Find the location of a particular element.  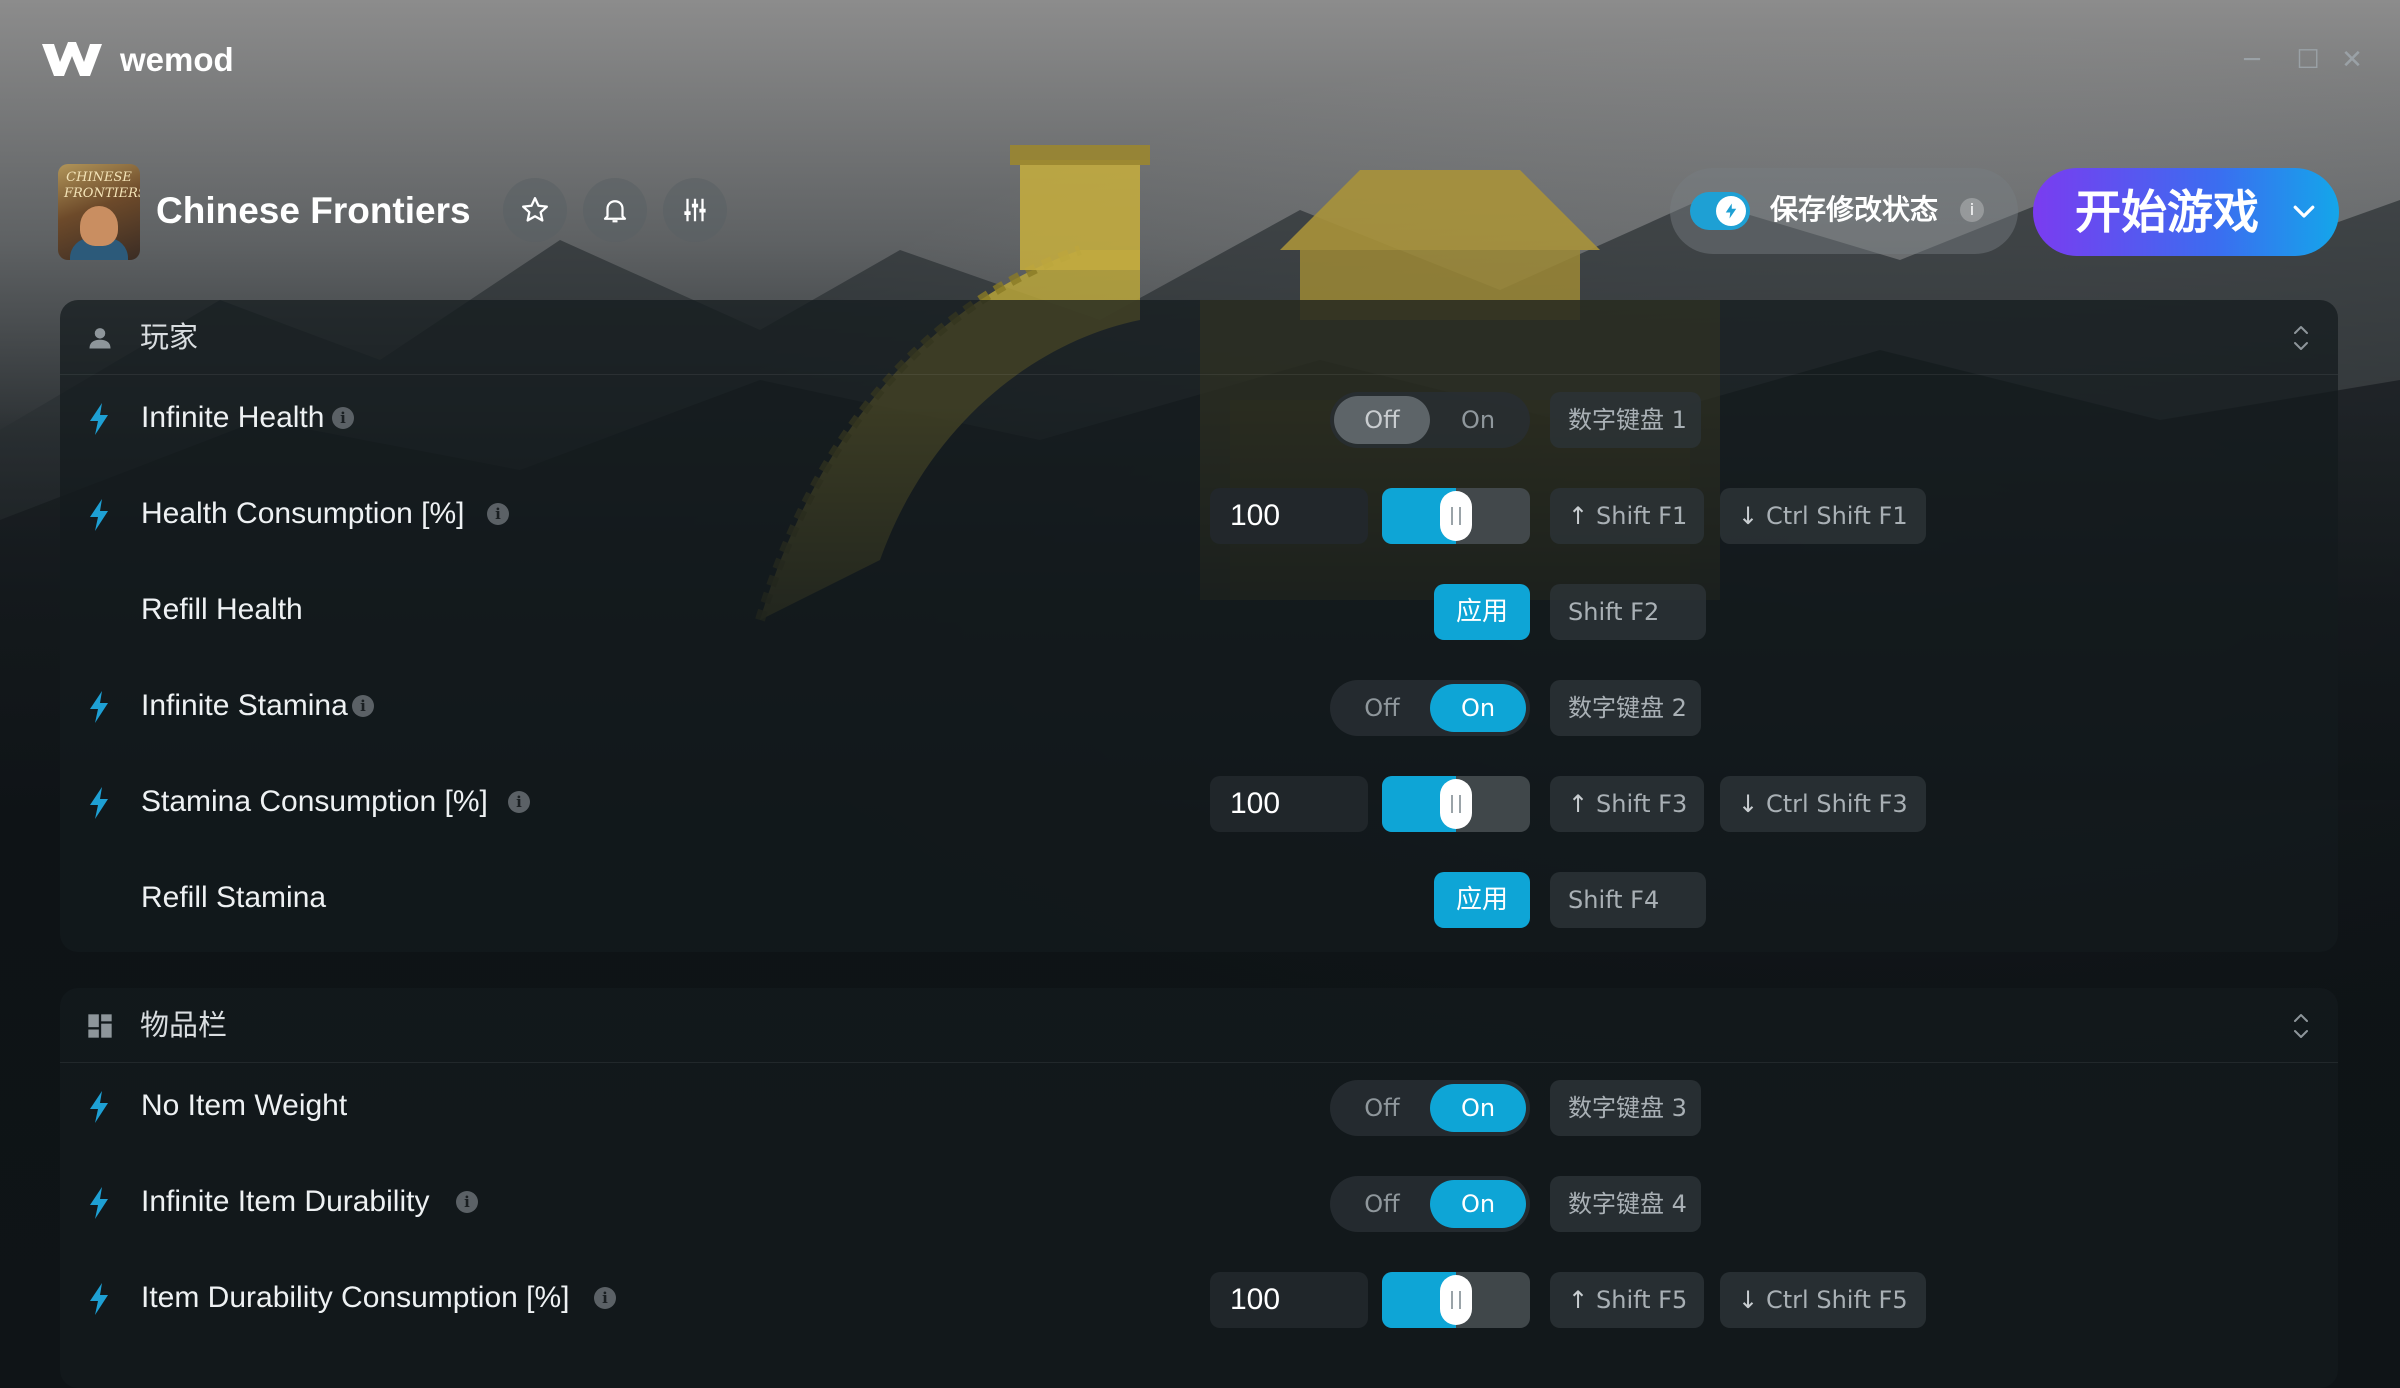

hotkey-badge: ↑ Shift F5 is located at coordinates (1627, 1300).